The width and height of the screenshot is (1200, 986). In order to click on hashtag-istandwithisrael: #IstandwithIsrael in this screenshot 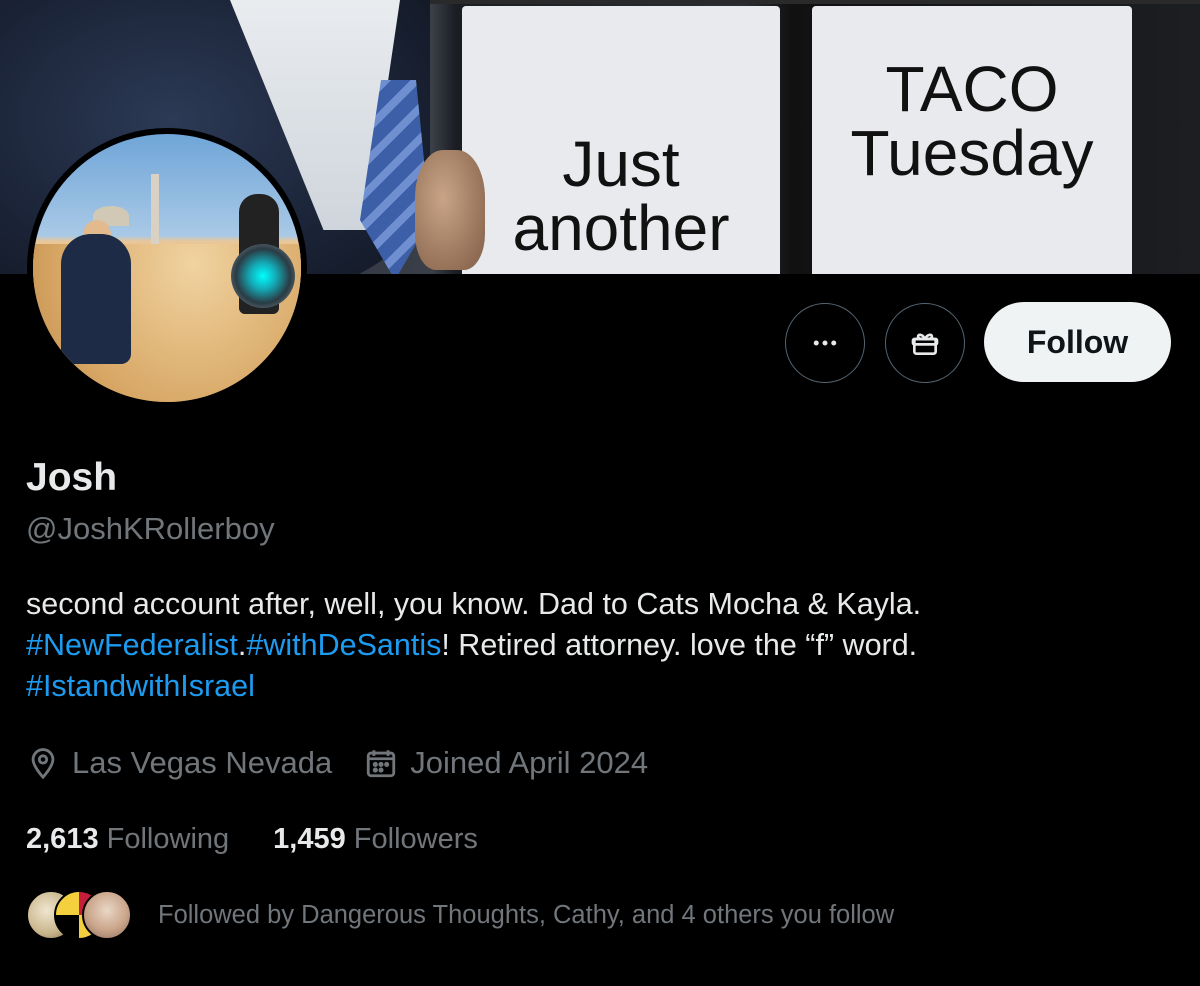, I will do `click(140, 686)`.